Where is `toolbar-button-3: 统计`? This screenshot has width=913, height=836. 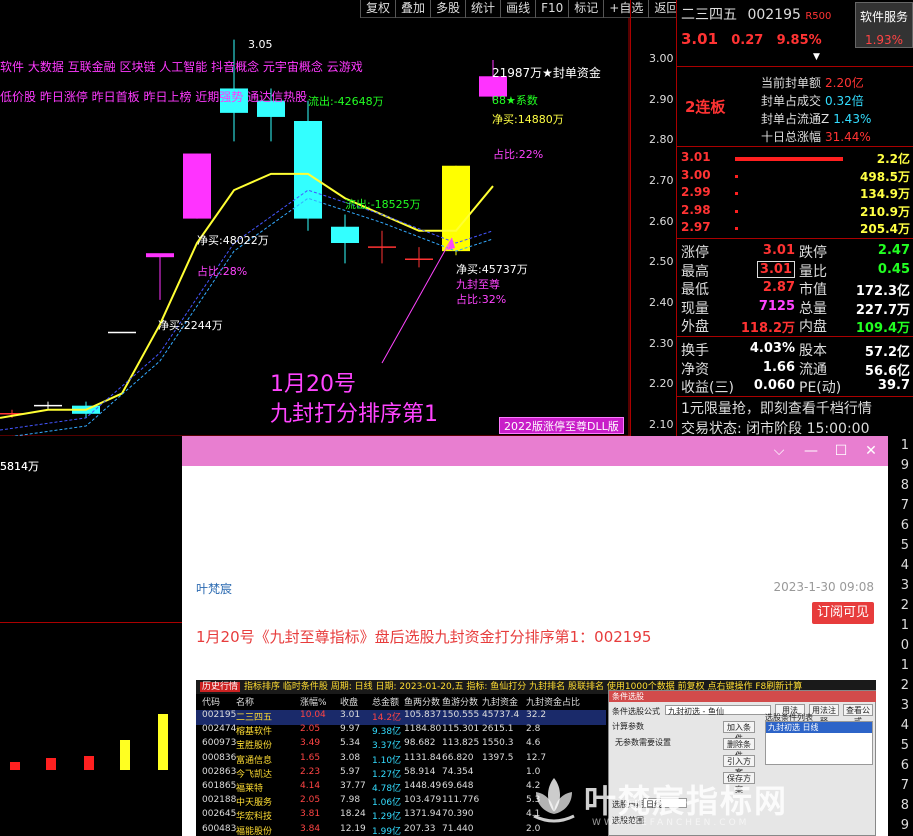
toolbar-button-3: 统计 is located at coordinates (482, 9).